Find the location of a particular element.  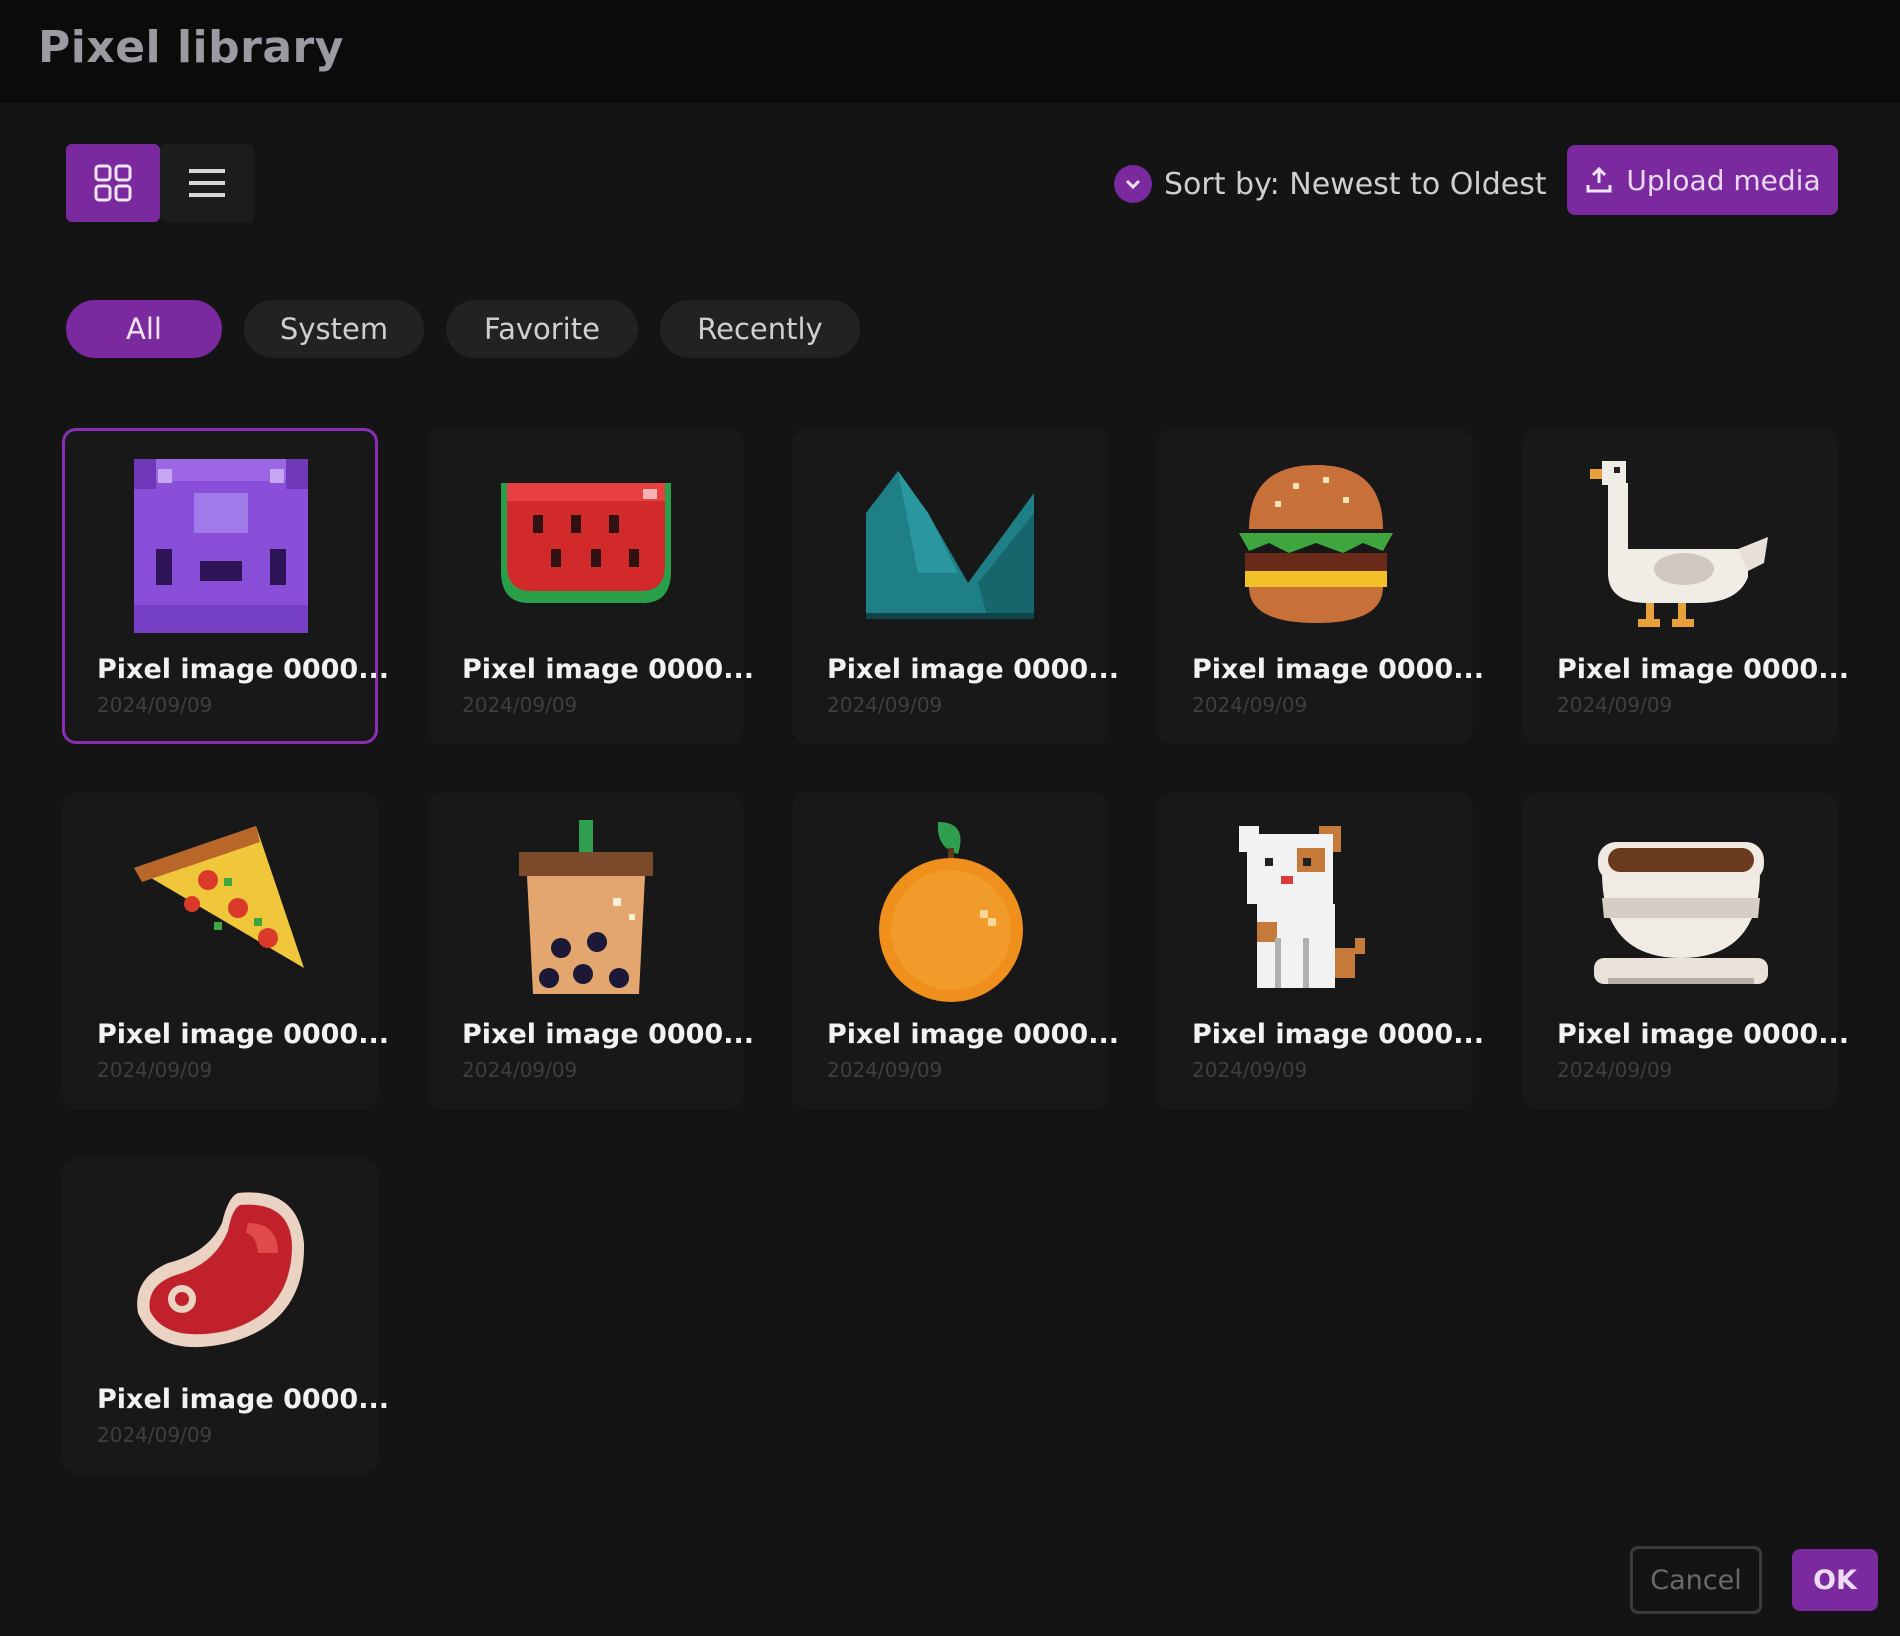

upload-media-button: Upload media is located at coordinates (1702, 180).